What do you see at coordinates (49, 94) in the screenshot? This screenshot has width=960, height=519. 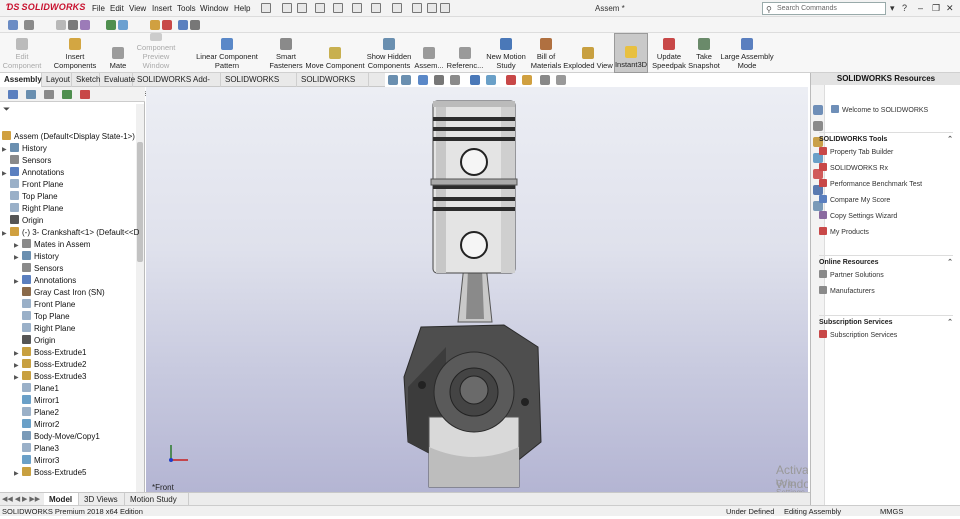 I see `feature-manager-tab-3-icon` at bounding box center [49, 94].